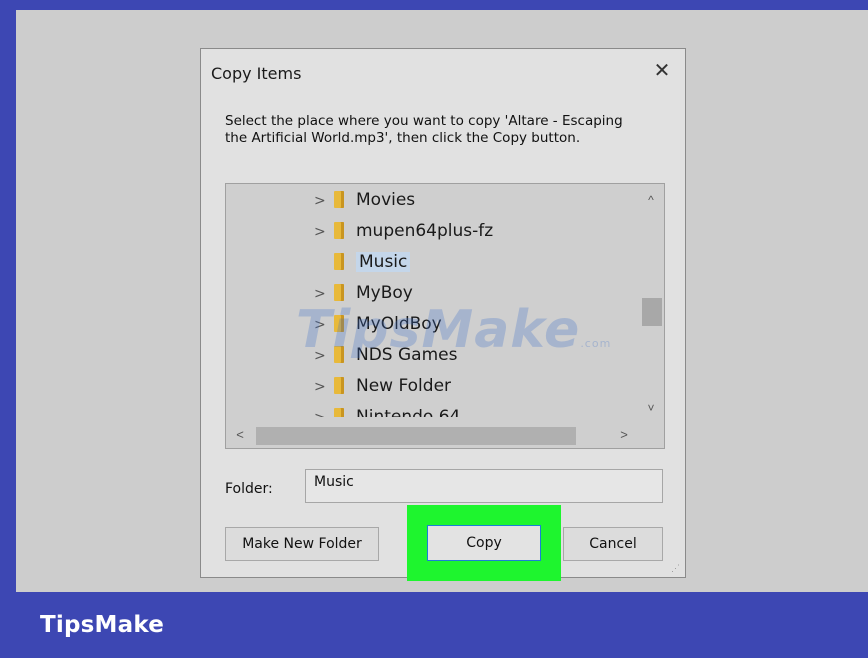 This screenshot has height=658, width=868. I want to click on vertical-scrollbar: ^ ˅, so click(651, 306).